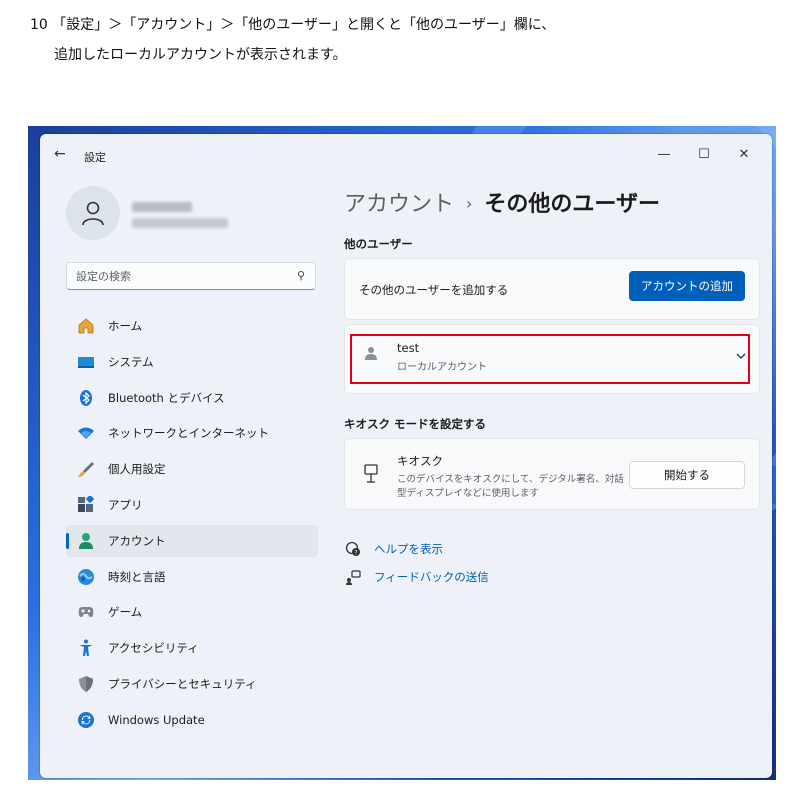  I want to click on sidebar-item-label: ホーム, so click(125, 326).